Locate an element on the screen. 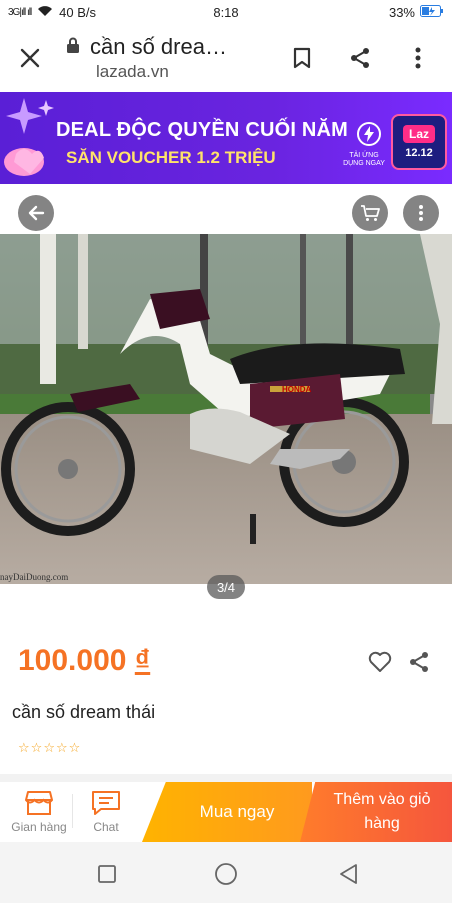 Image resolution: width=452 pixels, height=903 pixels. lightning-icon is located at coordinates (369, 134).